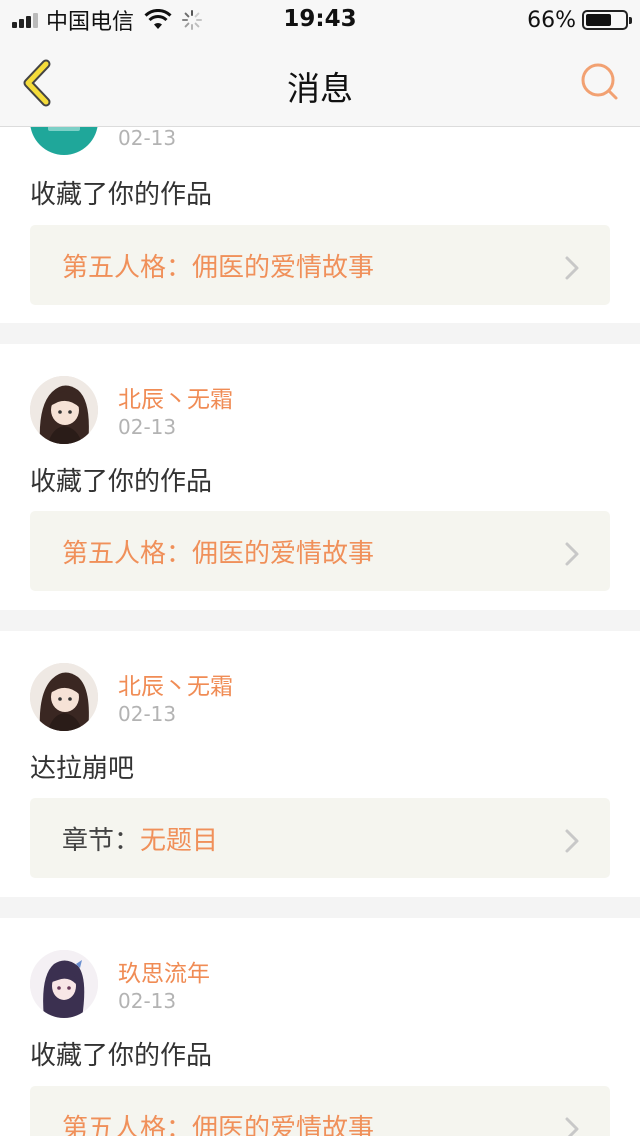  What do you see at coordinates (600, 82) in the screenshot?
I see `search-icon` at bounding box center [600, 82].